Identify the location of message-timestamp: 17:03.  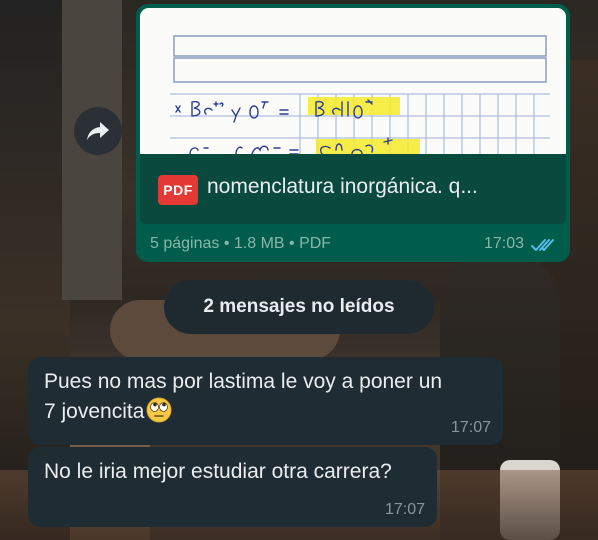
(503, 243).